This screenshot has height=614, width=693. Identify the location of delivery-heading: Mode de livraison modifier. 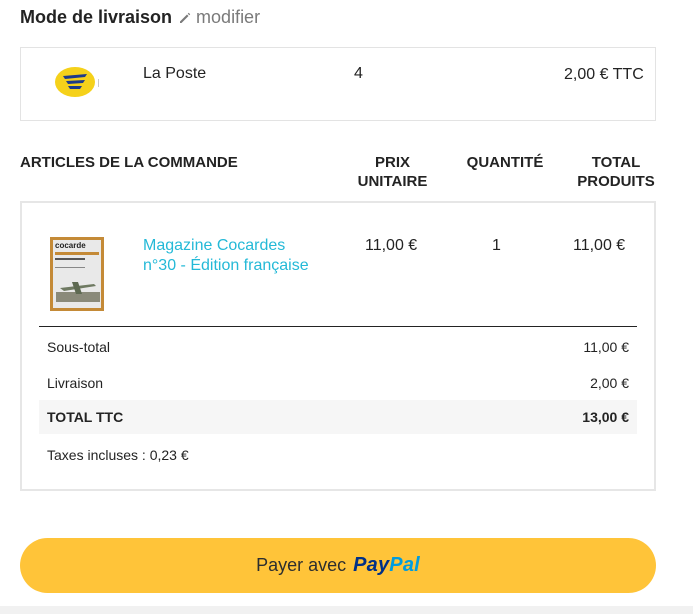
(140, 17).